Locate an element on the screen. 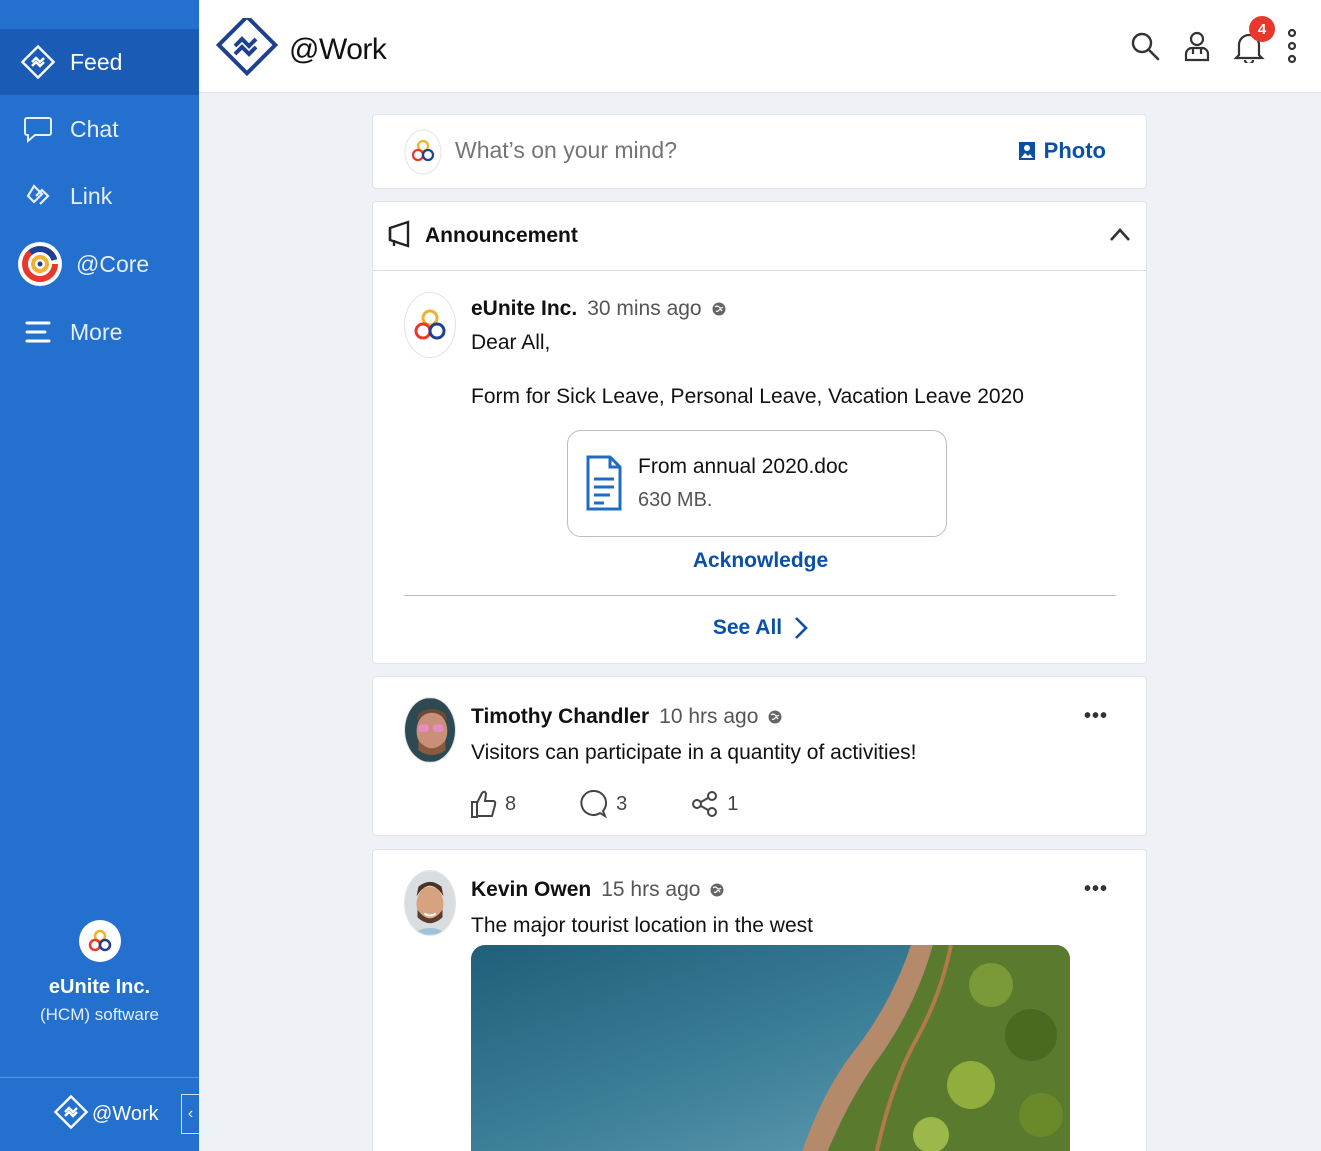 This screenshot has height=1151, width=1321. chevron-up-icon is located at coordinates (1120, 234).